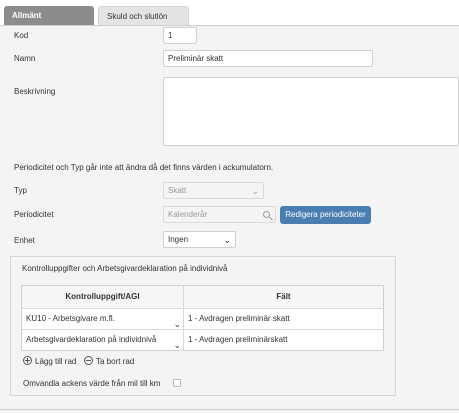  I want to click on convert-label: Omvandla ackens värde från mil till km, so click(92, 383).